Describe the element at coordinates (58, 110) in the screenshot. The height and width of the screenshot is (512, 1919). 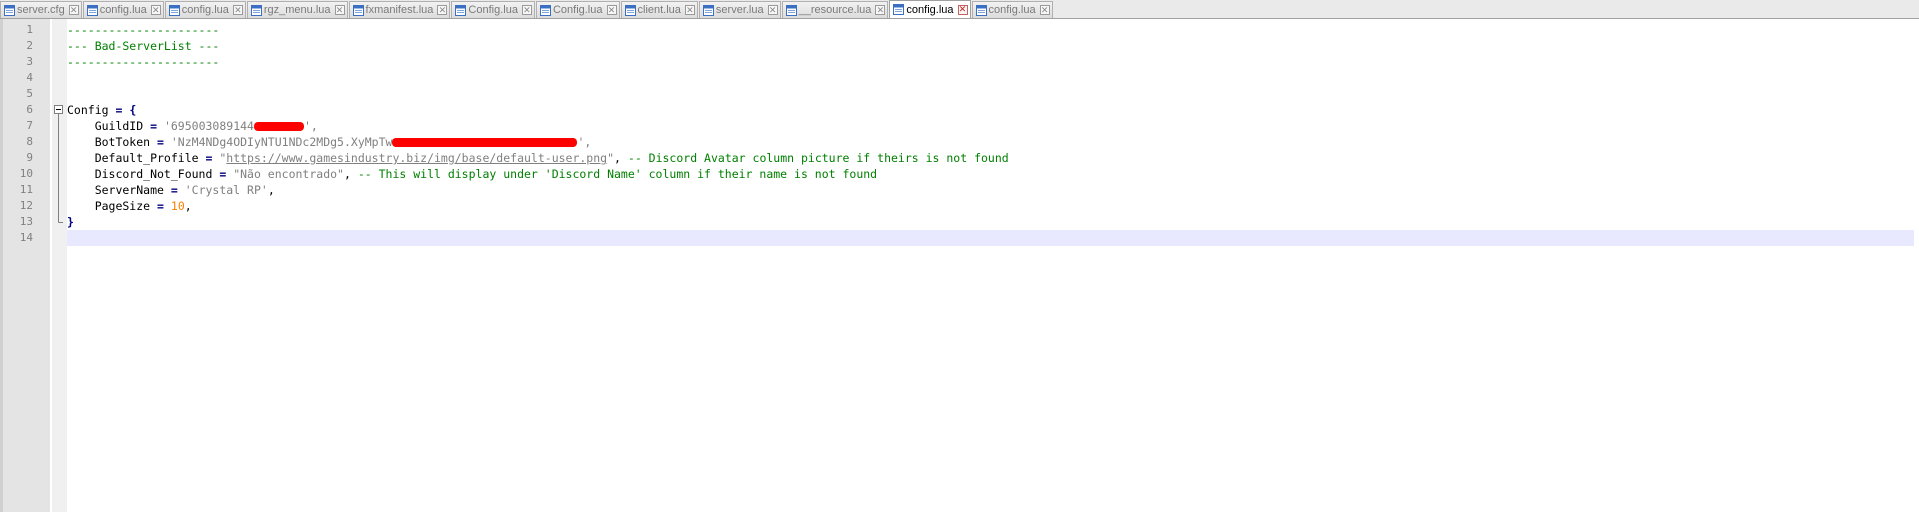
I see `fold-minus-icon` at that location.